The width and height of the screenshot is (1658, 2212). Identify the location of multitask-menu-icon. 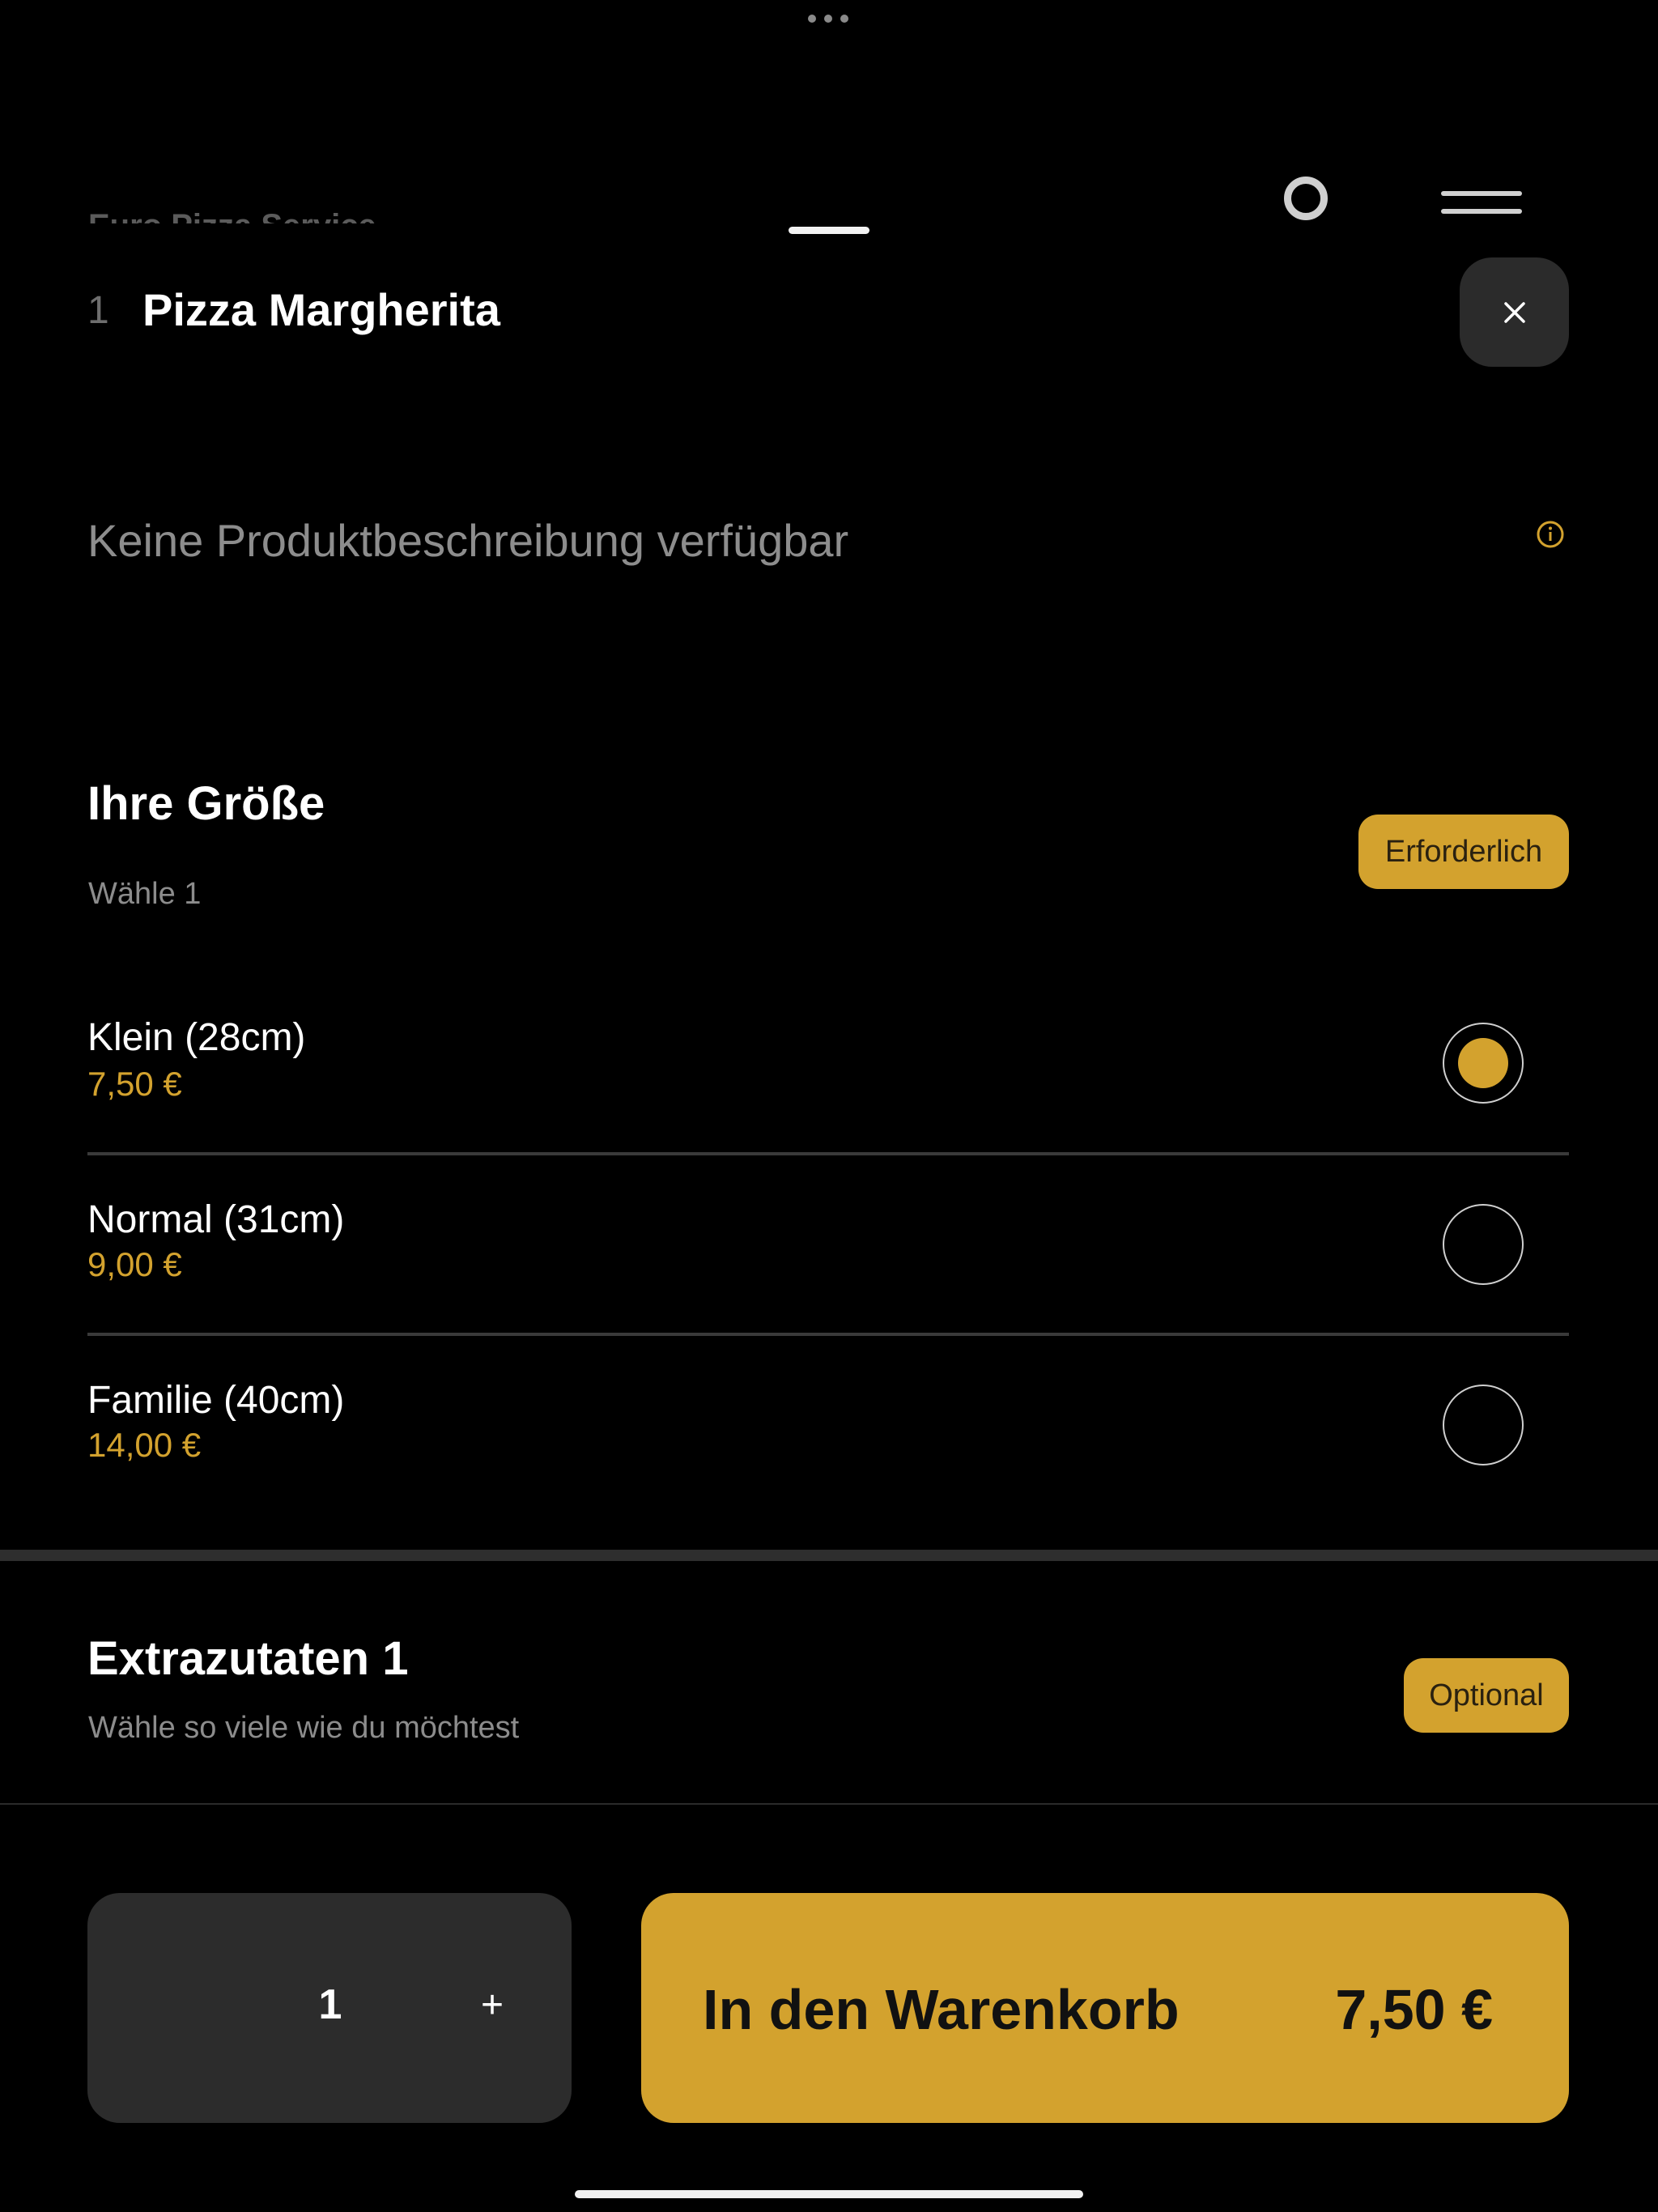
(828, 19).